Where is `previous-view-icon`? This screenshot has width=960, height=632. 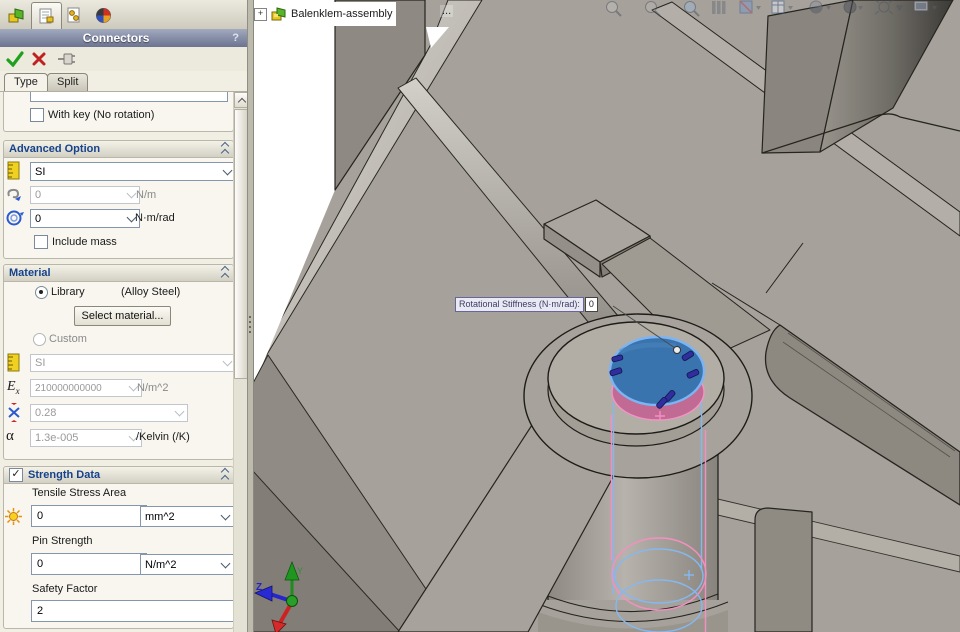
previous-view-icon is located at coordinates (719, 7).